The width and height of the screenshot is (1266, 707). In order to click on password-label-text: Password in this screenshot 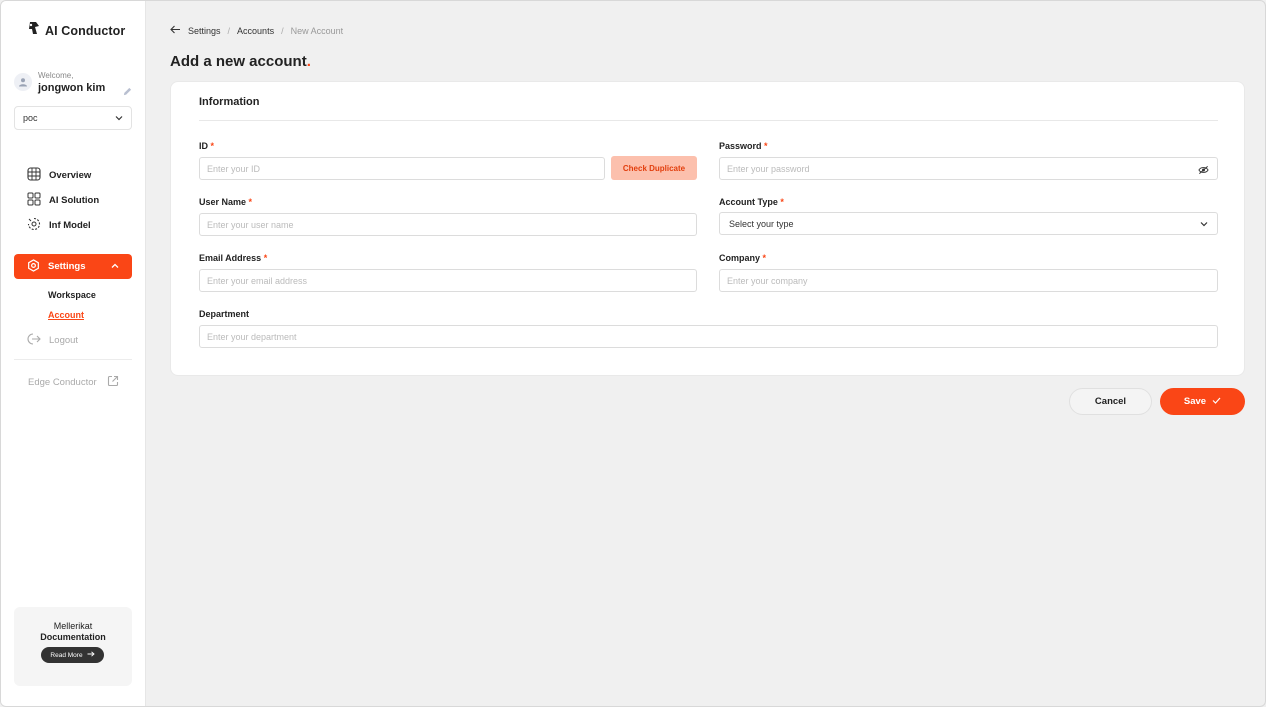, I will do `click(740, 146)`.